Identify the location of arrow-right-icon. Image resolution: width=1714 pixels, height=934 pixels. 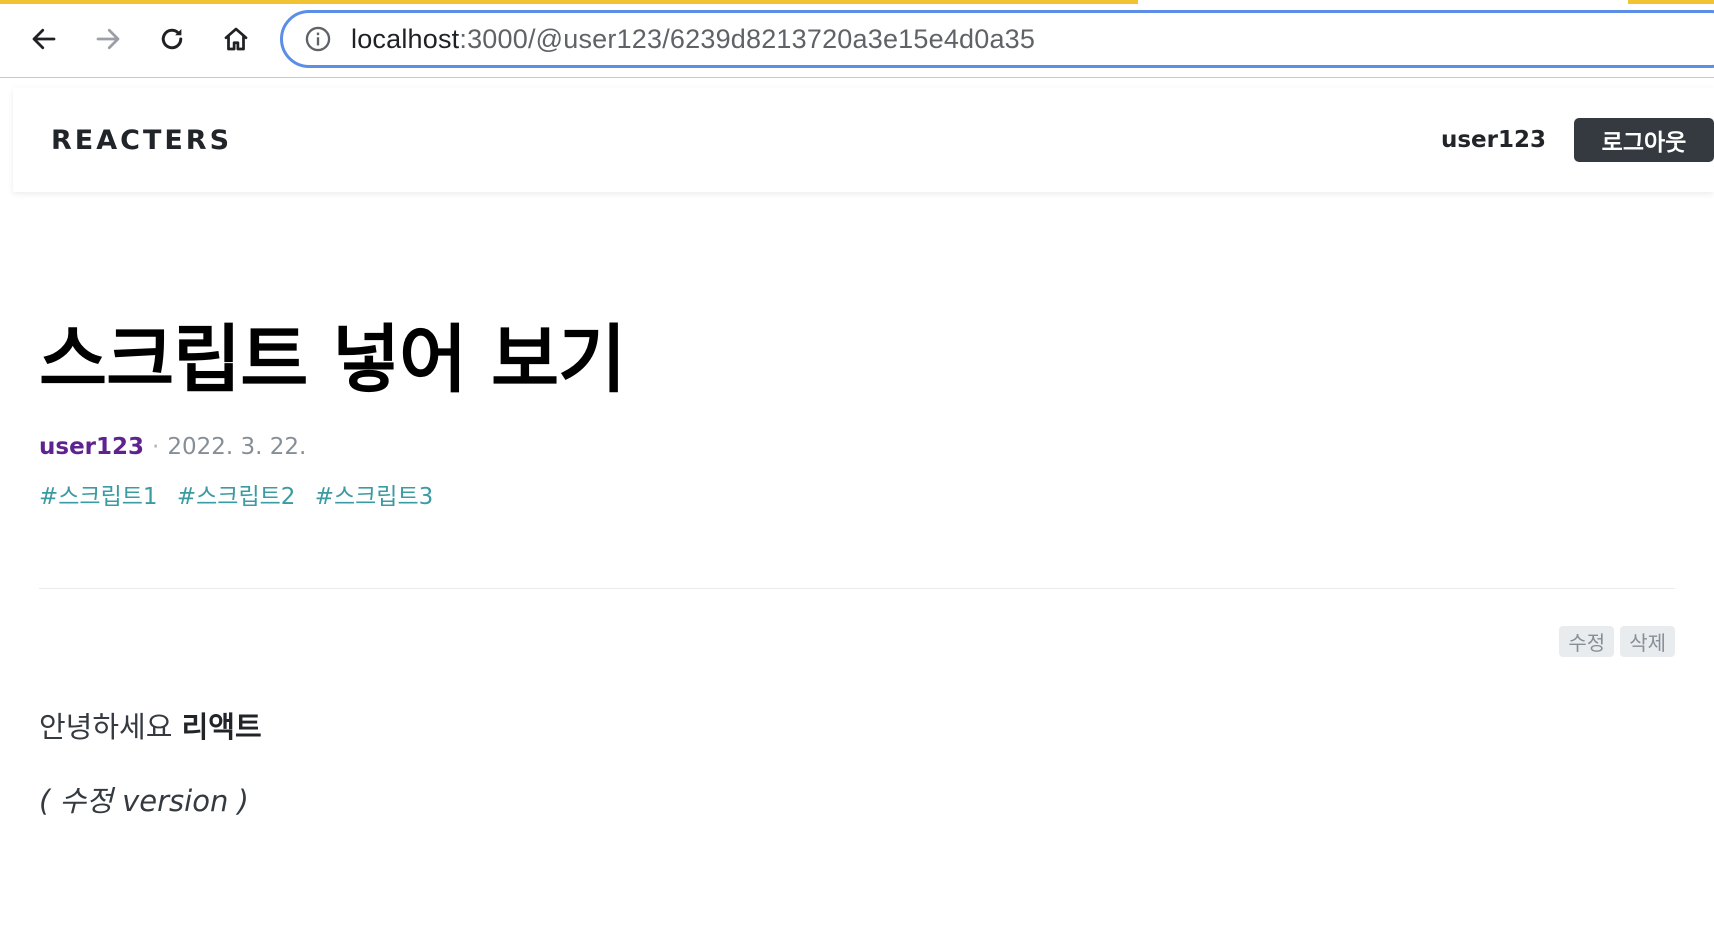
(108, 39).